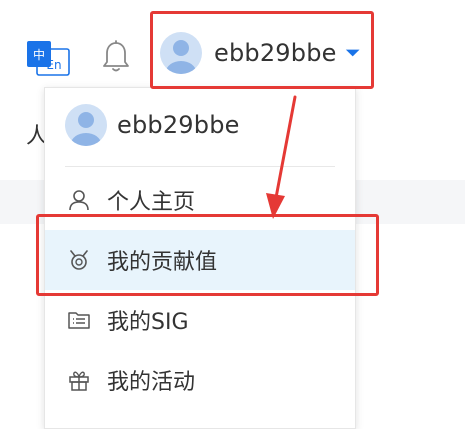 Image resolution: width=465 pixels, height=429 pixels. I want to click on dropdown-user-header: ebb29bbe, so click(152, 125).